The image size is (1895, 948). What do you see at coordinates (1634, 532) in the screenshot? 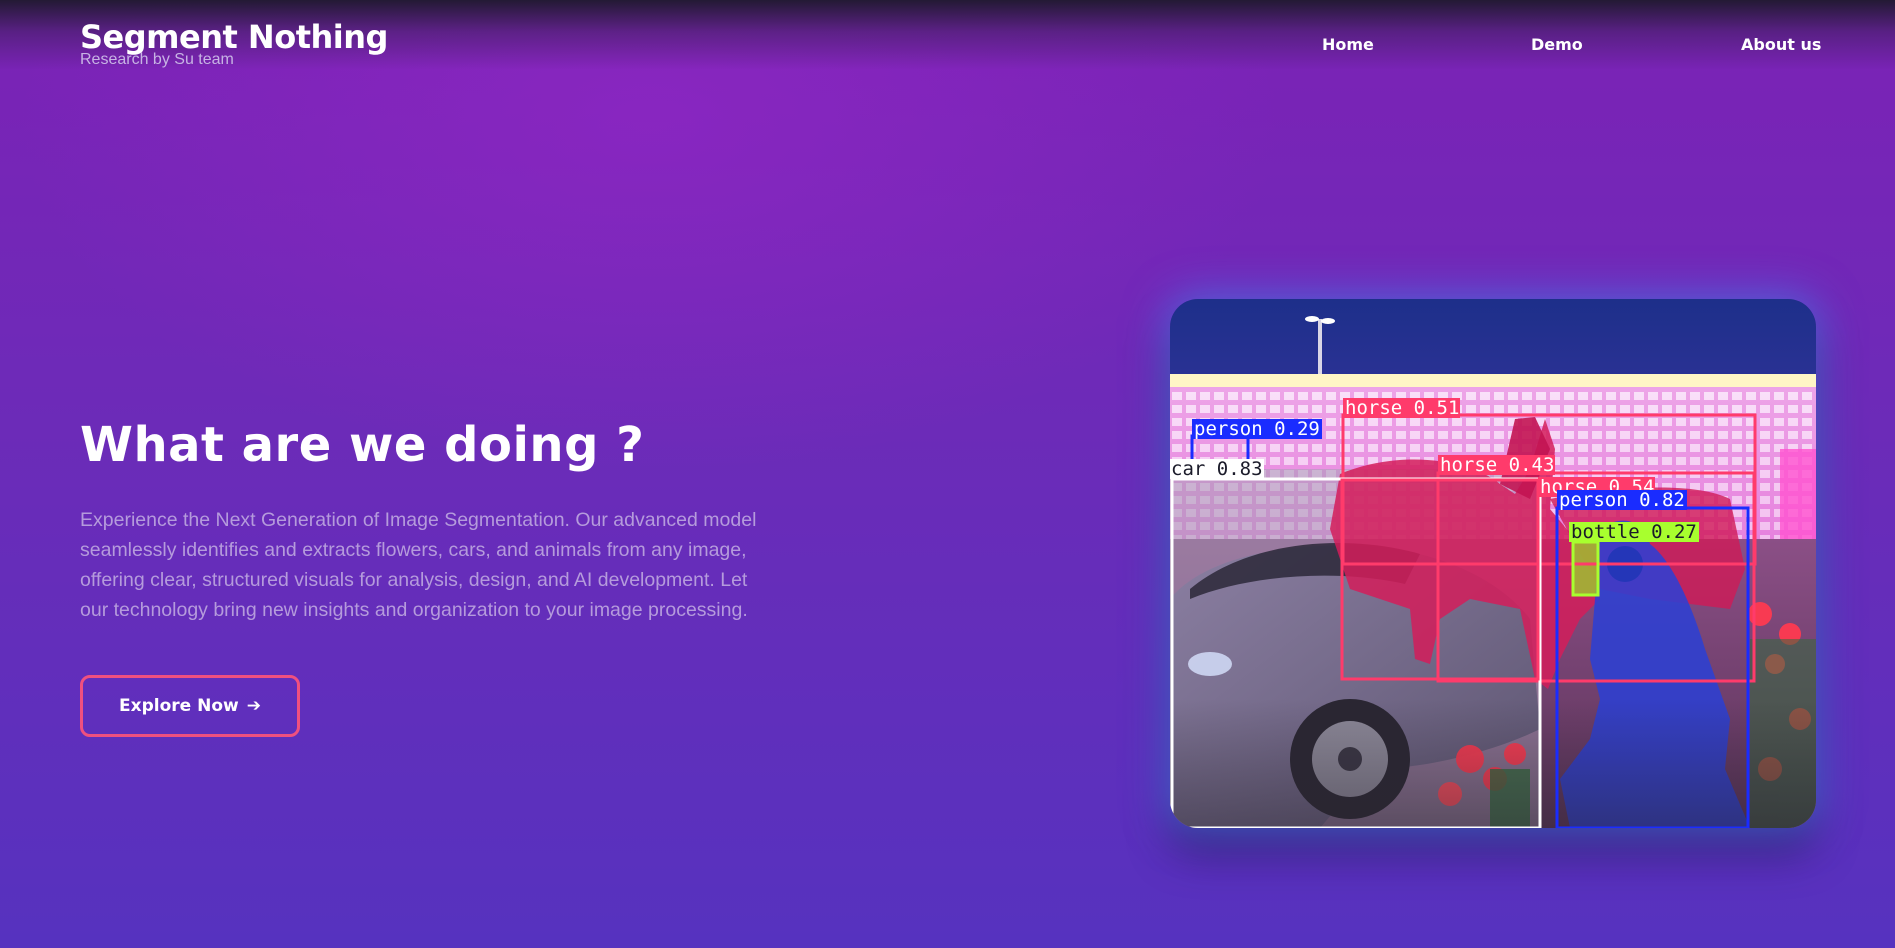
I see `detection-label-7: bottle 0.27` at bounding box center [1634, 532].